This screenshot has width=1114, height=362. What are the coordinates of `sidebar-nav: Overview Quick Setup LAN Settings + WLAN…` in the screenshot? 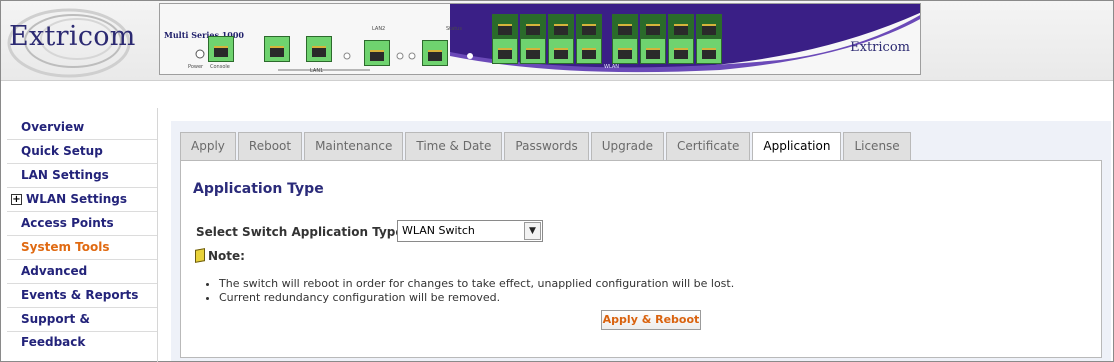 It's located at (79, 235).